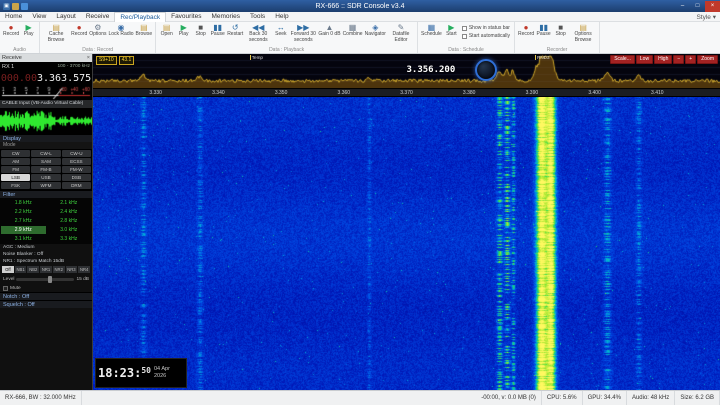  What do you see at coordinates (50, 279) in the screenshot?
I see `level-slider-thumb` at bounding box center [50, 279].